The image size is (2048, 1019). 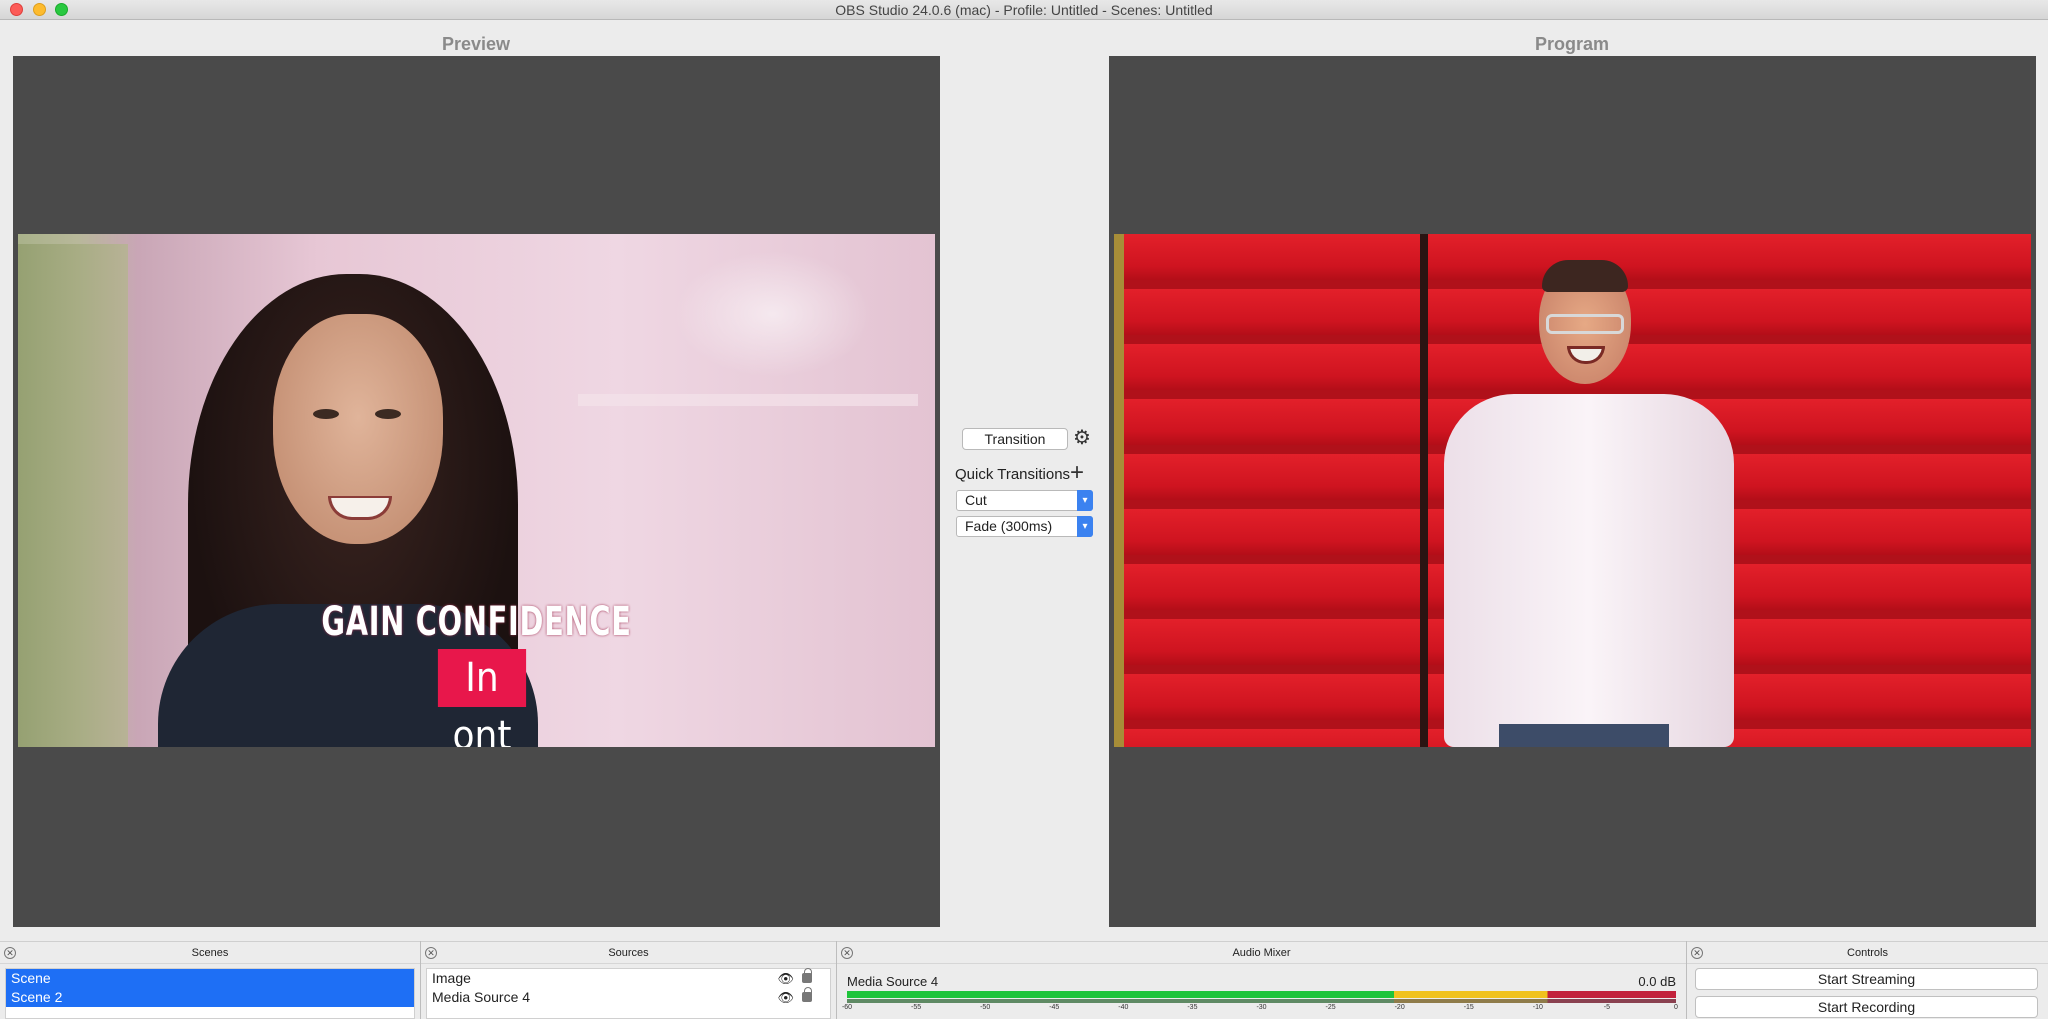 I want to click on caption-highlight: In ont, so click(x=482, y=698).